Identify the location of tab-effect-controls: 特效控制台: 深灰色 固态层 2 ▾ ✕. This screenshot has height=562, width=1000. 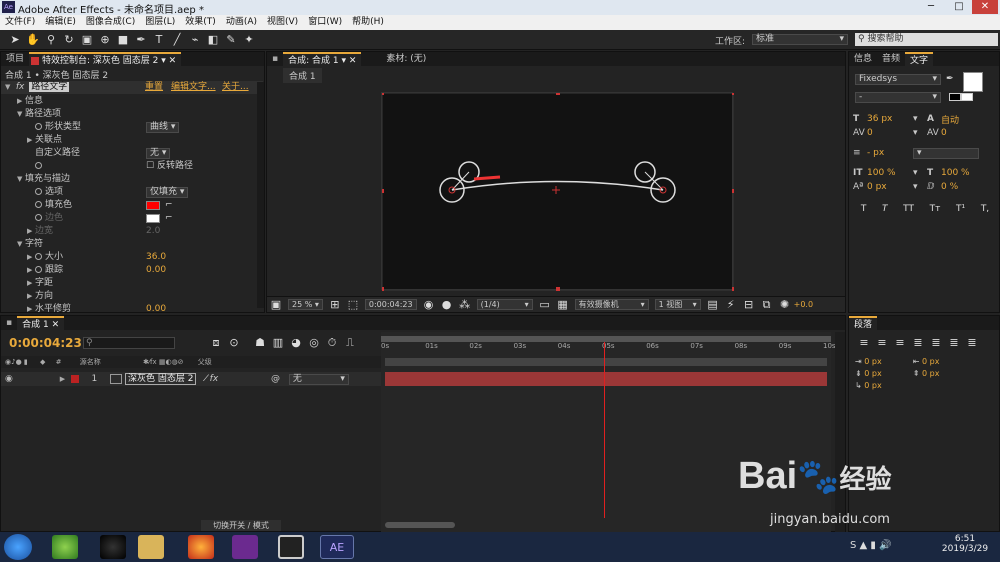
(105, 59).